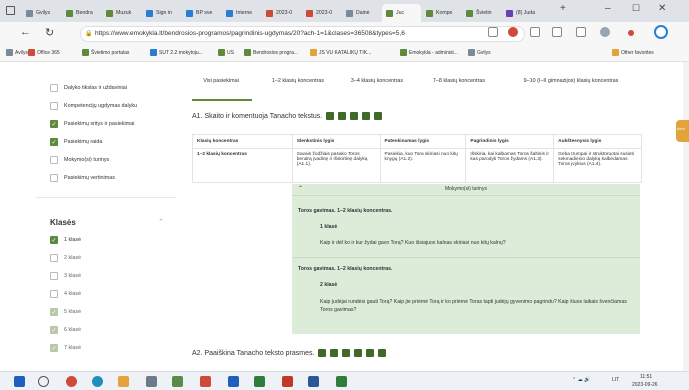  Describe the element at coordinates (76, 142) in the screenshot. I see `filter-item: ✓ Pasiekimų raida` at that location.